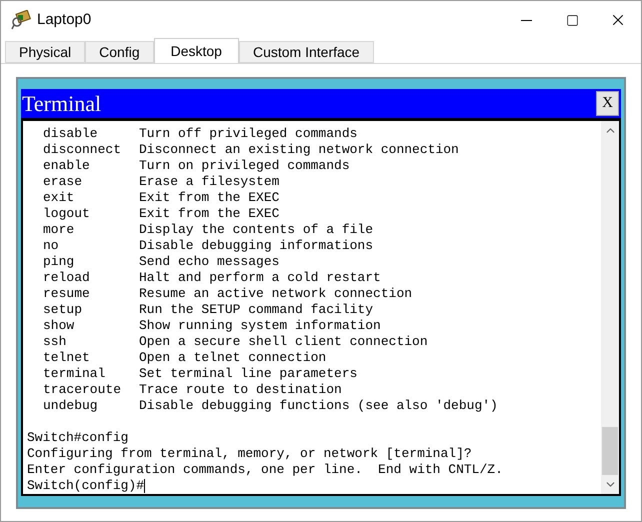 This screenshot has height=522, width=642. I want to click on command-prompt: Switch(config)#, so click(85, 486).